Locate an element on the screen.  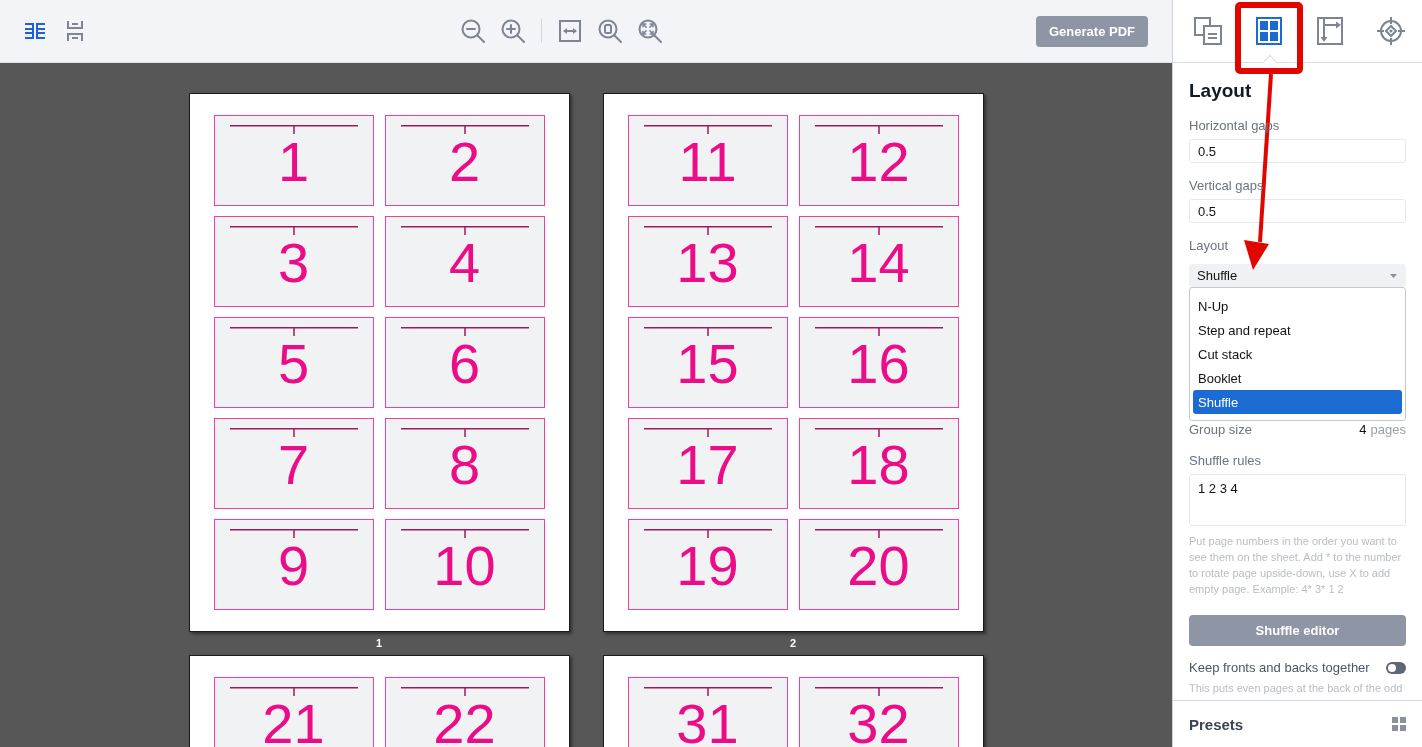
page-number: 2 is located at coordinates (464, 162).